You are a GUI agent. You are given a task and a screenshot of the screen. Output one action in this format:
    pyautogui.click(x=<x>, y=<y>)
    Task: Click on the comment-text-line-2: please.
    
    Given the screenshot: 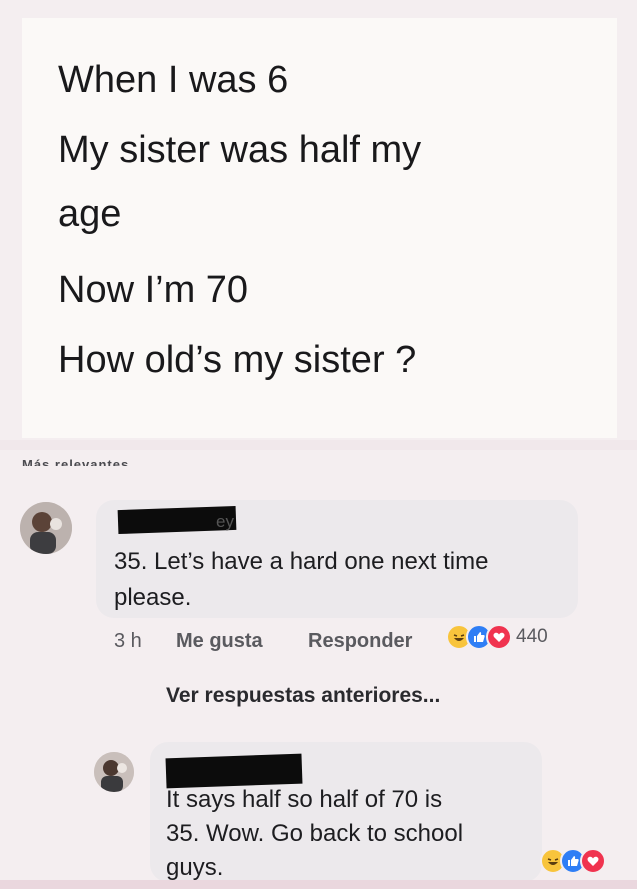 What is the action you would take?
    pyautogui.click(x=153, y=597)
    